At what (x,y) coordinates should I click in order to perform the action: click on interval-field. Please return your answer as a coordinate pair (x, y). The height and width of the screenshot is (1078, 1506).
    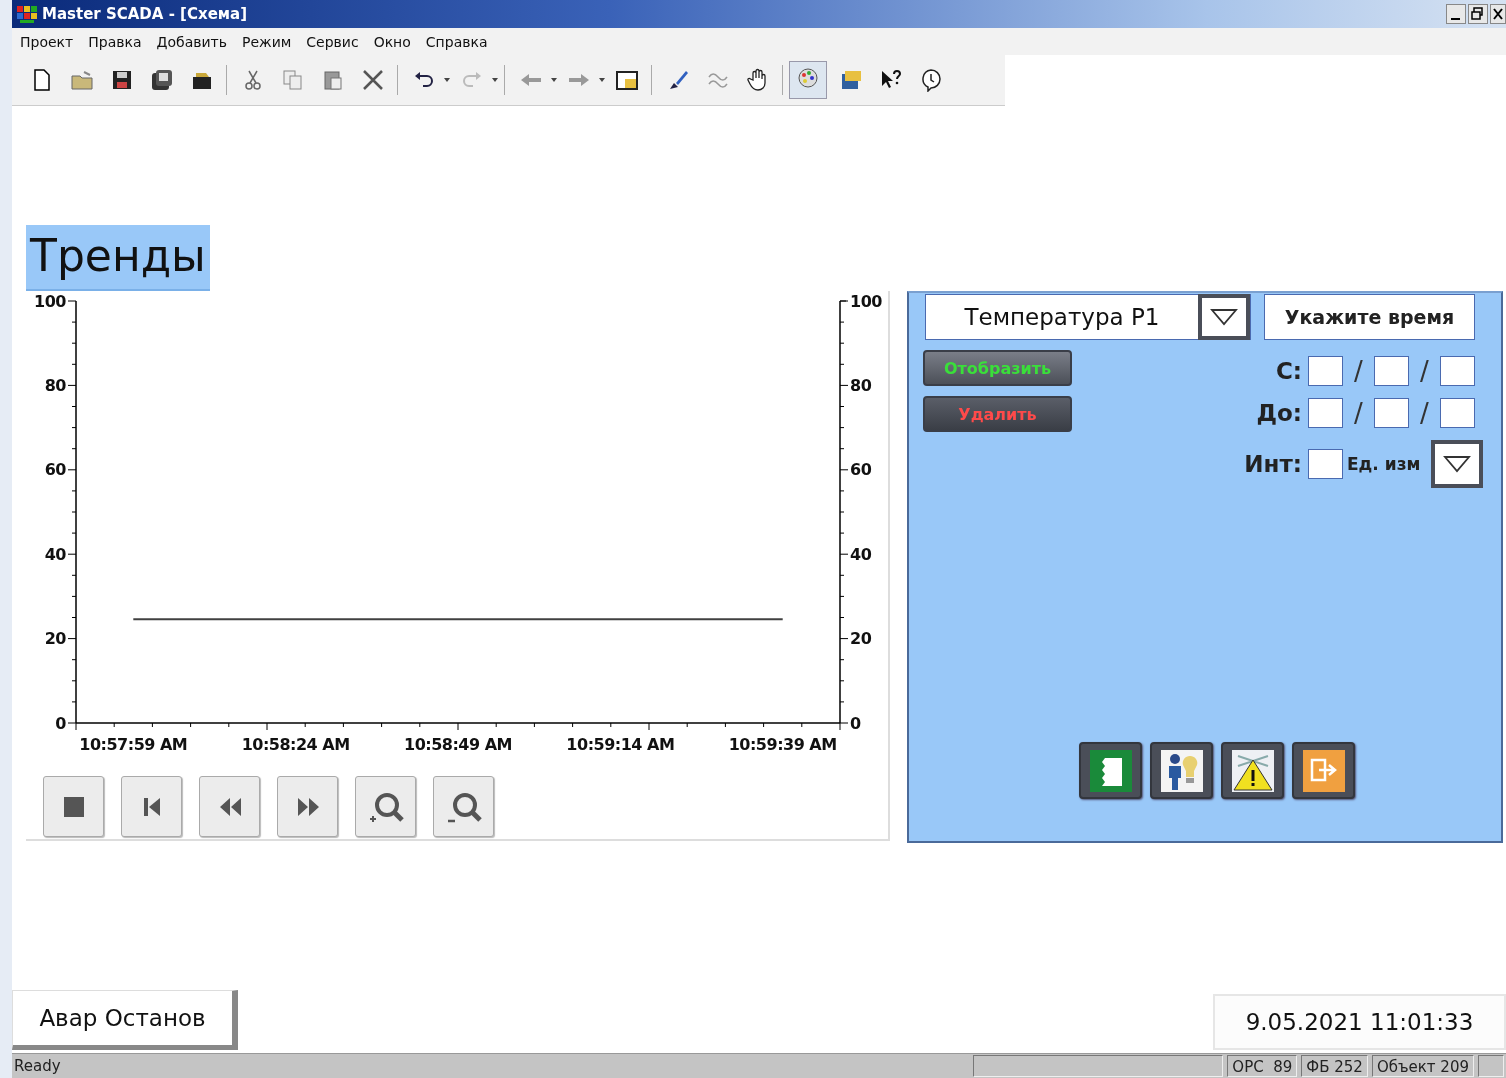
    Looking at the image, I should click on (1325, 464).